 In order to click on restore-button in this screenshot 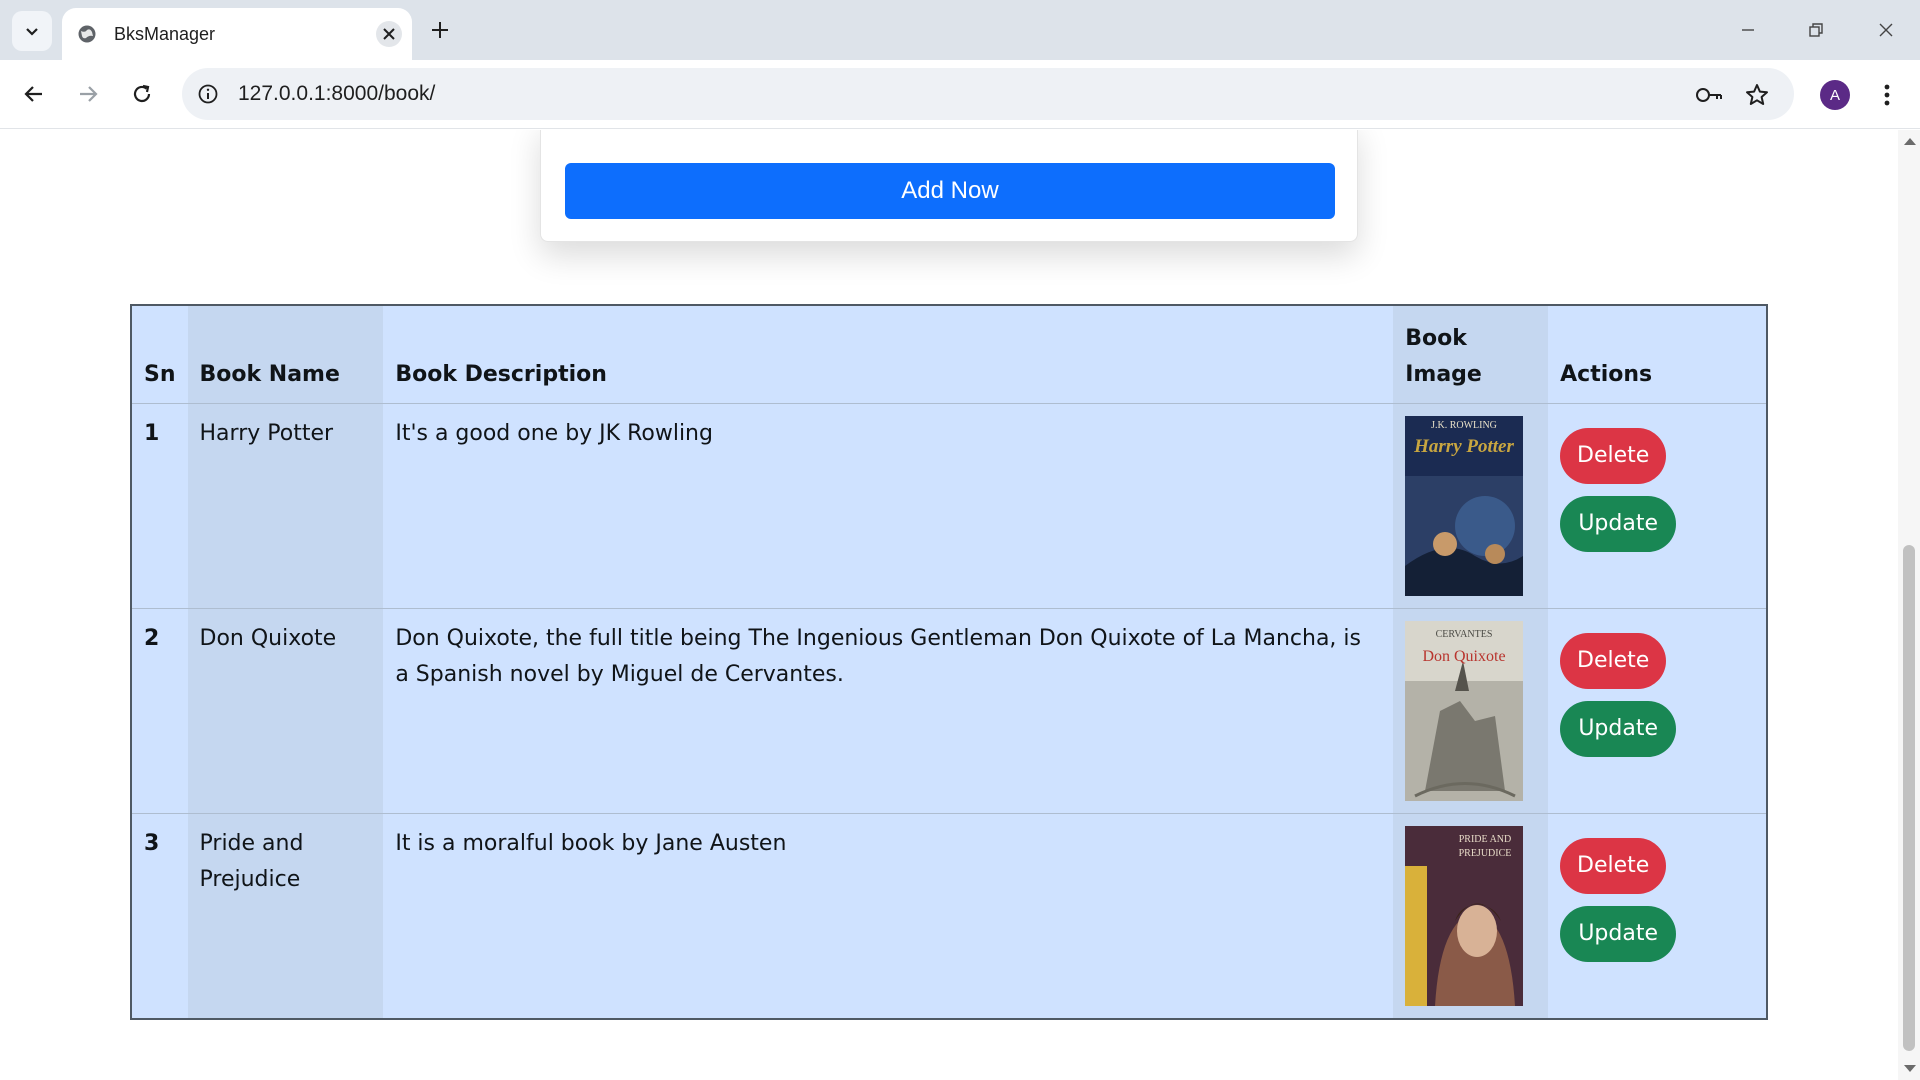, I will do `click(1816, 30)`.